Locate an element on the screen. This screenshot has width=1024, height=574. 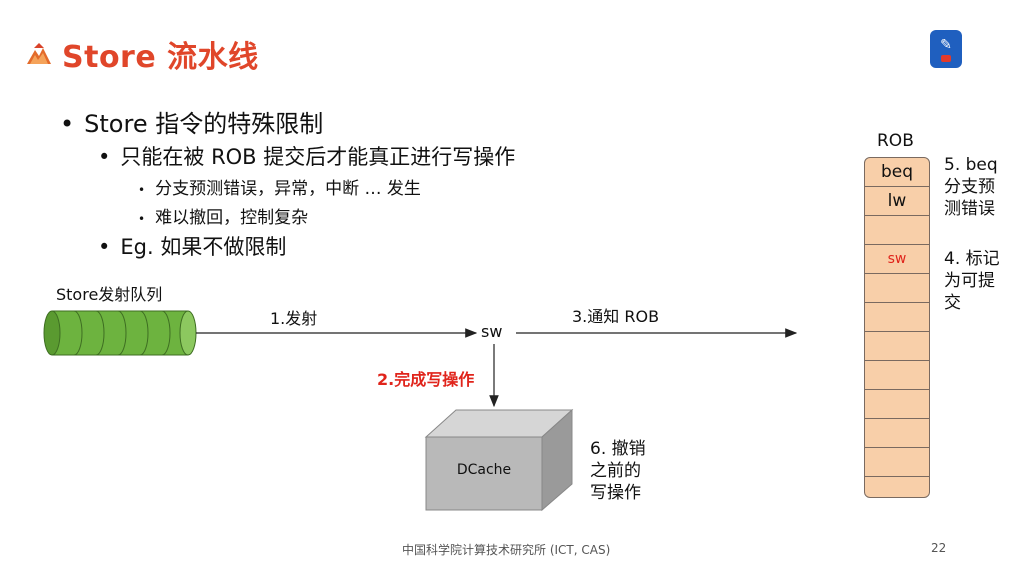
mark-committable-note: 4. 标记 为可提 交 is located at coordinates (972, 281).